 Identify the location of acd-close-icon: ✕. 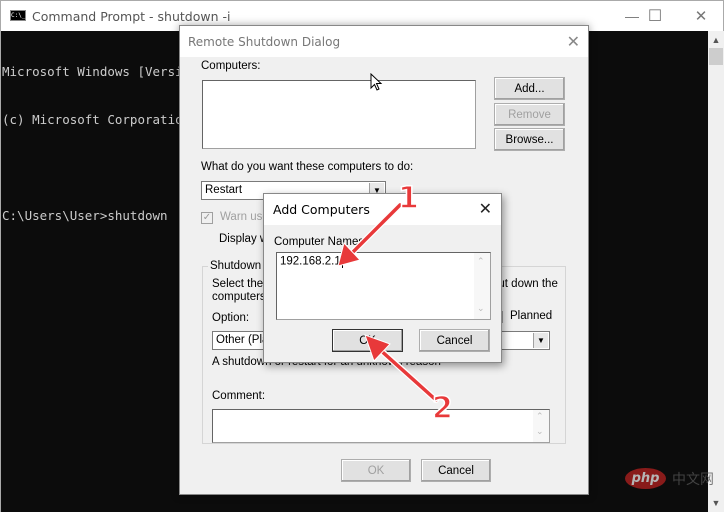
(485, 209).